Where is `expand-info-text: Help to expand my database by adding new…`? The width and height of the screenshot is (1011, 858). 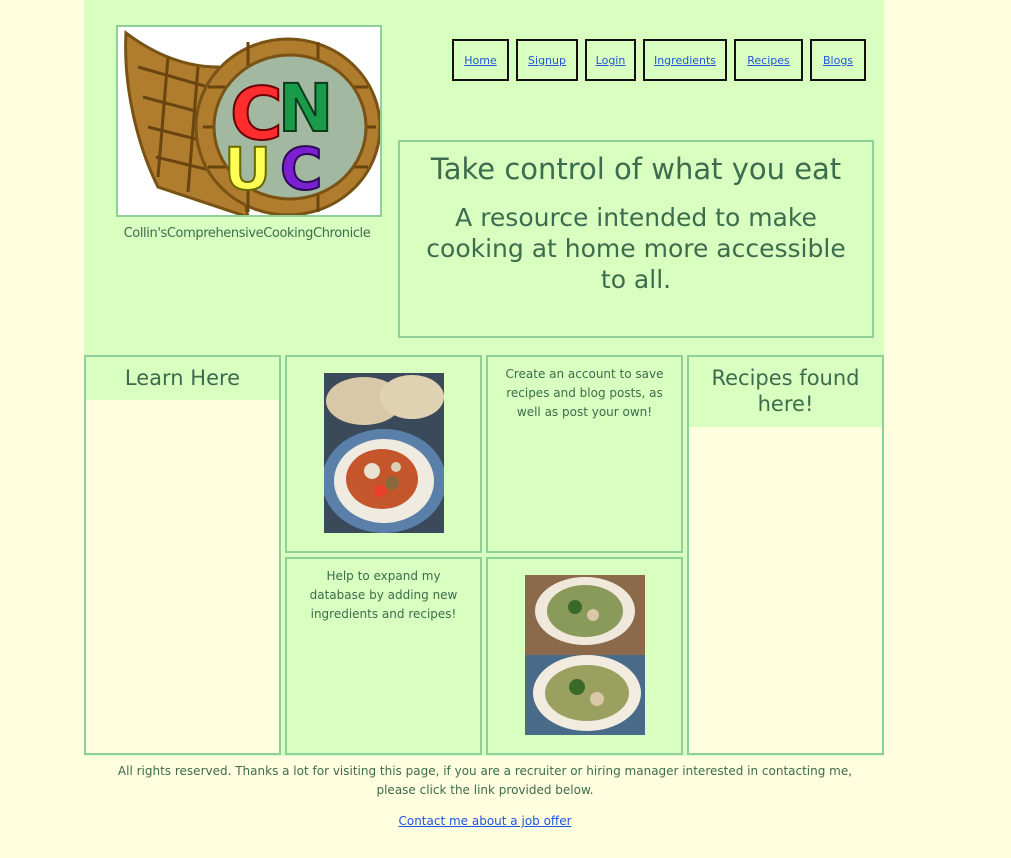 expand-info-text: Help to expand my database by adding new… is located at coordinates (383, 595).